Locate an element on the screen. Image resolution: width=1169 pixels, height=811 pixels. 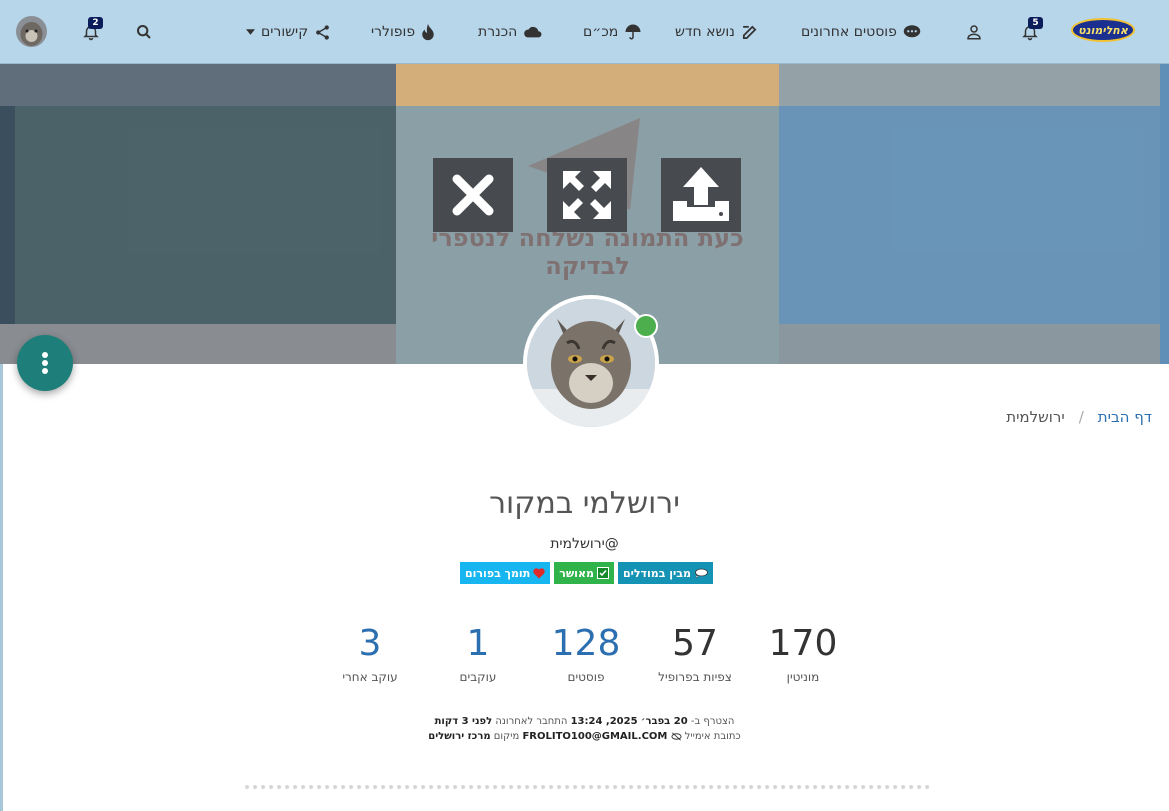
nav-popular-label: פופולרי is located at coordinates (393, 32).